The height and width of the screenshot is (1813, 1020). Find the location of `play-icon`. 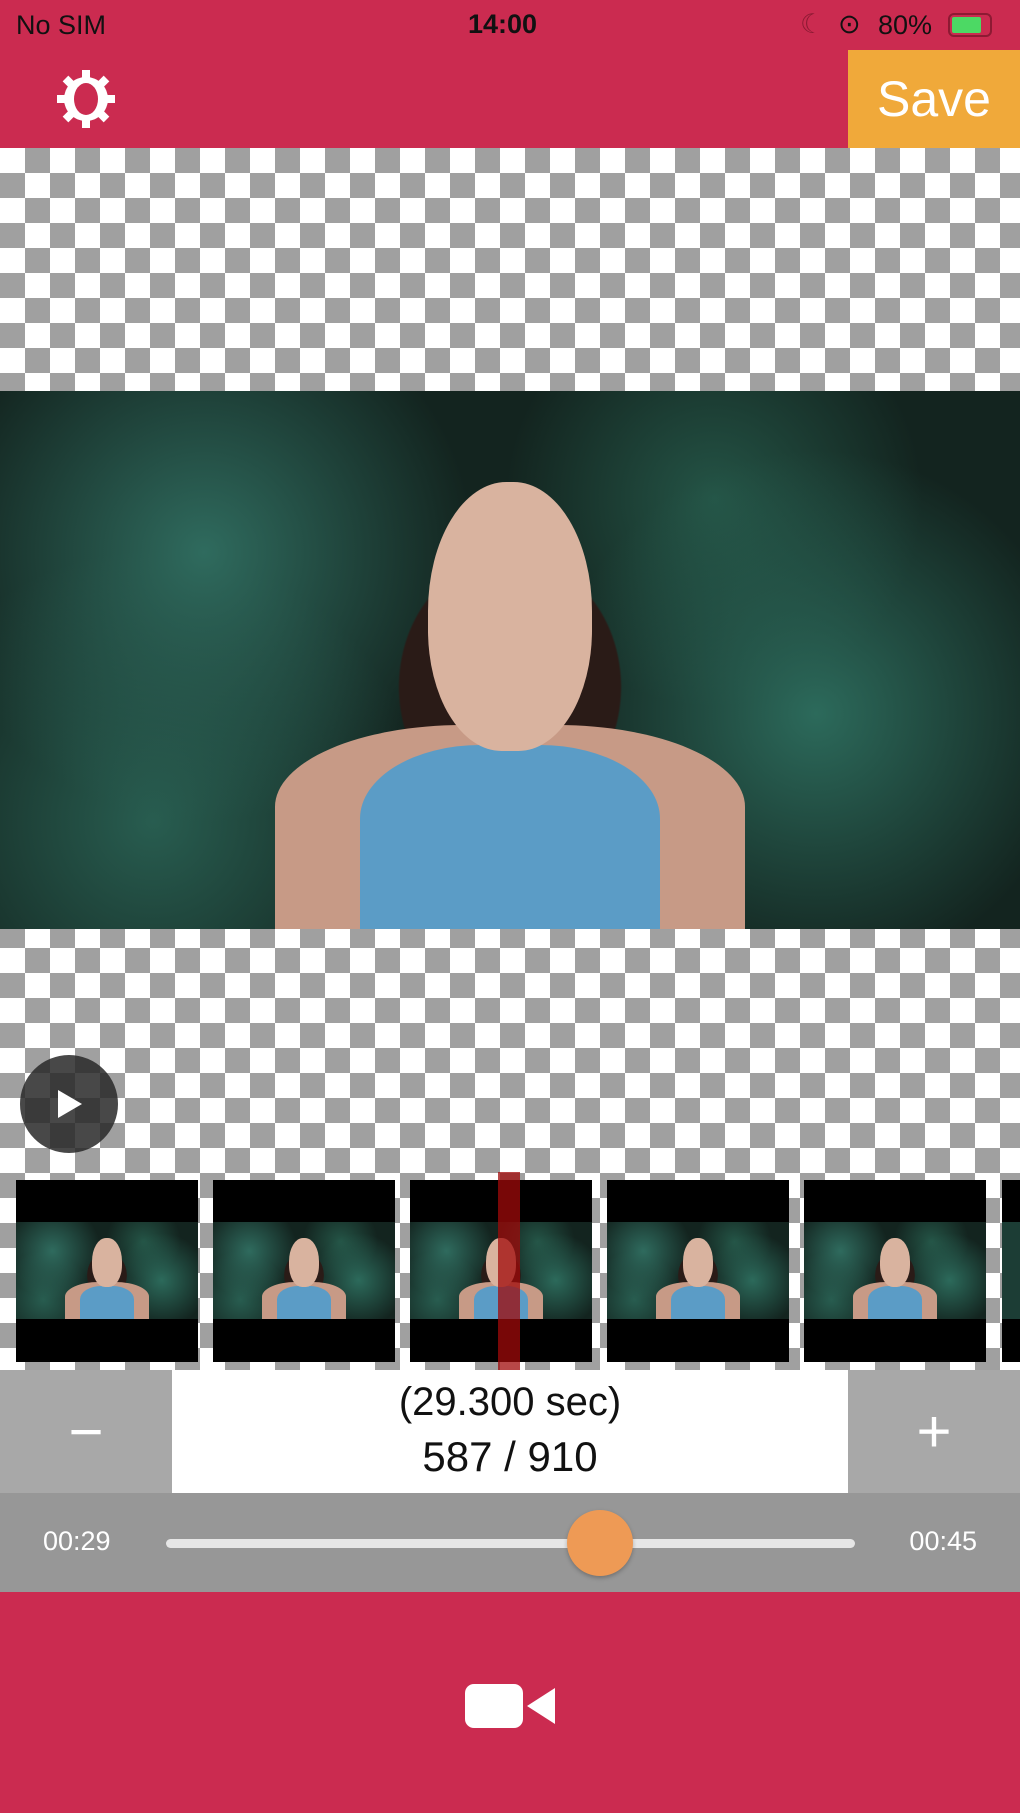

play-icon is located at coordinates (70, 1104).